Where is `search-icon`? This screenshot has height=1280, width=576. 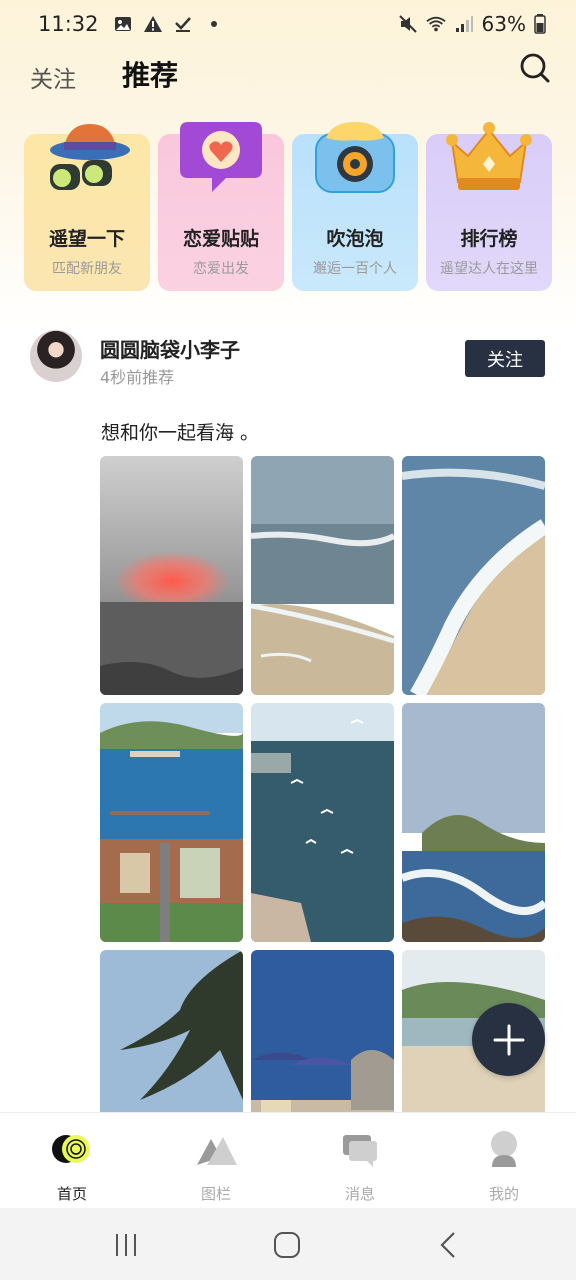 search-icon is located at coordinates (535, 68).